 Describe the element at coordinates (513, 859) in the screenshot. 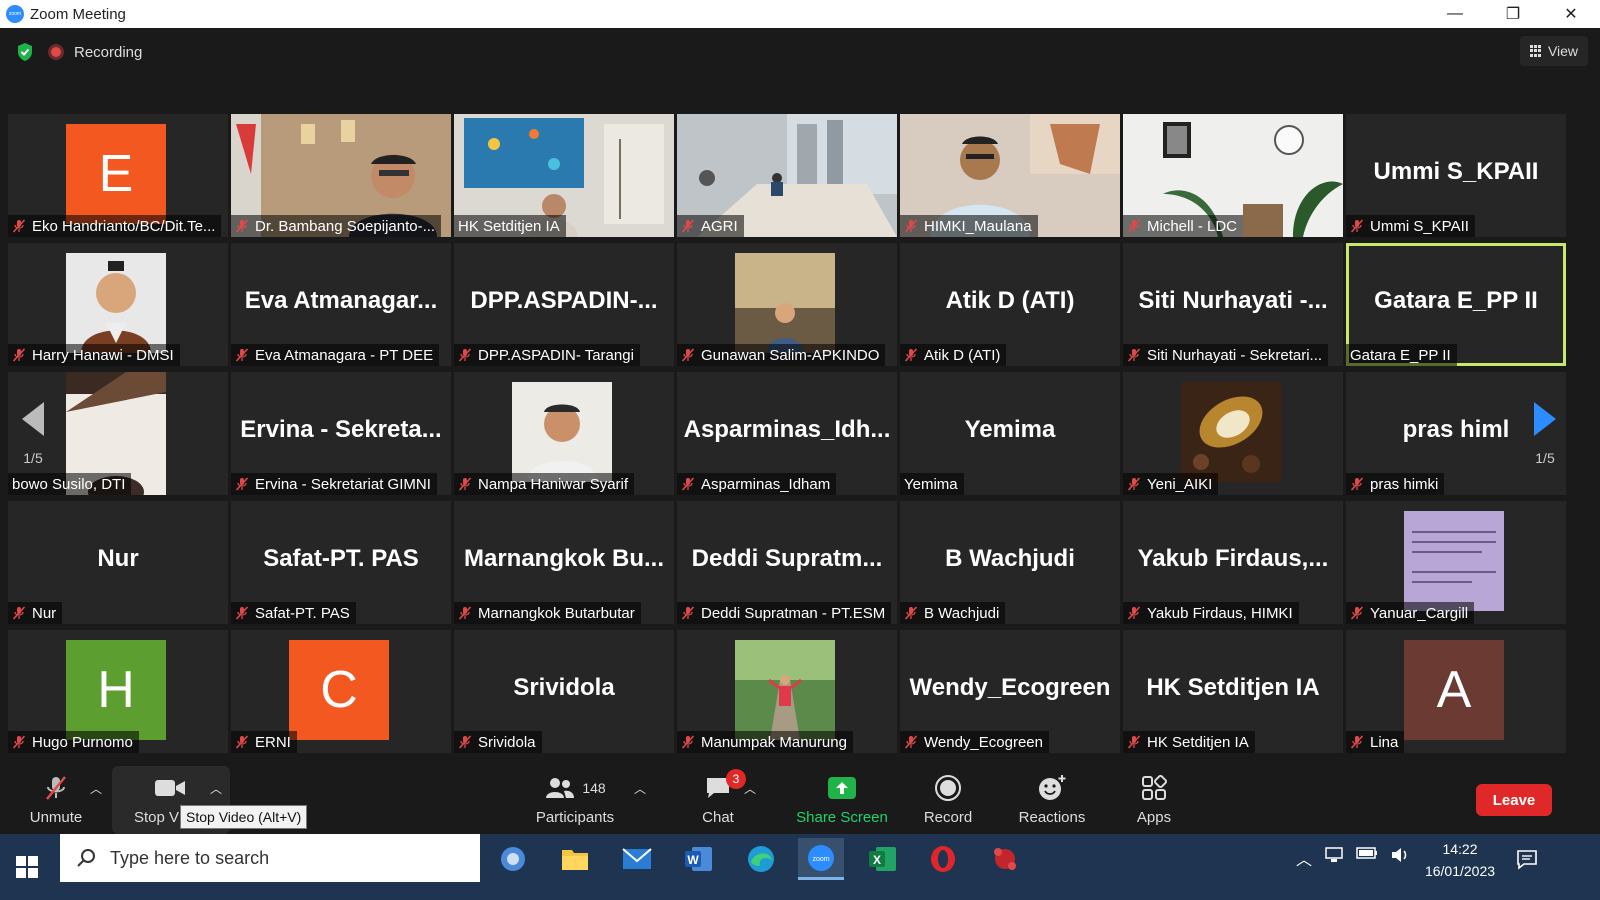

I see `taskbar-app-chat-icon` at that location.